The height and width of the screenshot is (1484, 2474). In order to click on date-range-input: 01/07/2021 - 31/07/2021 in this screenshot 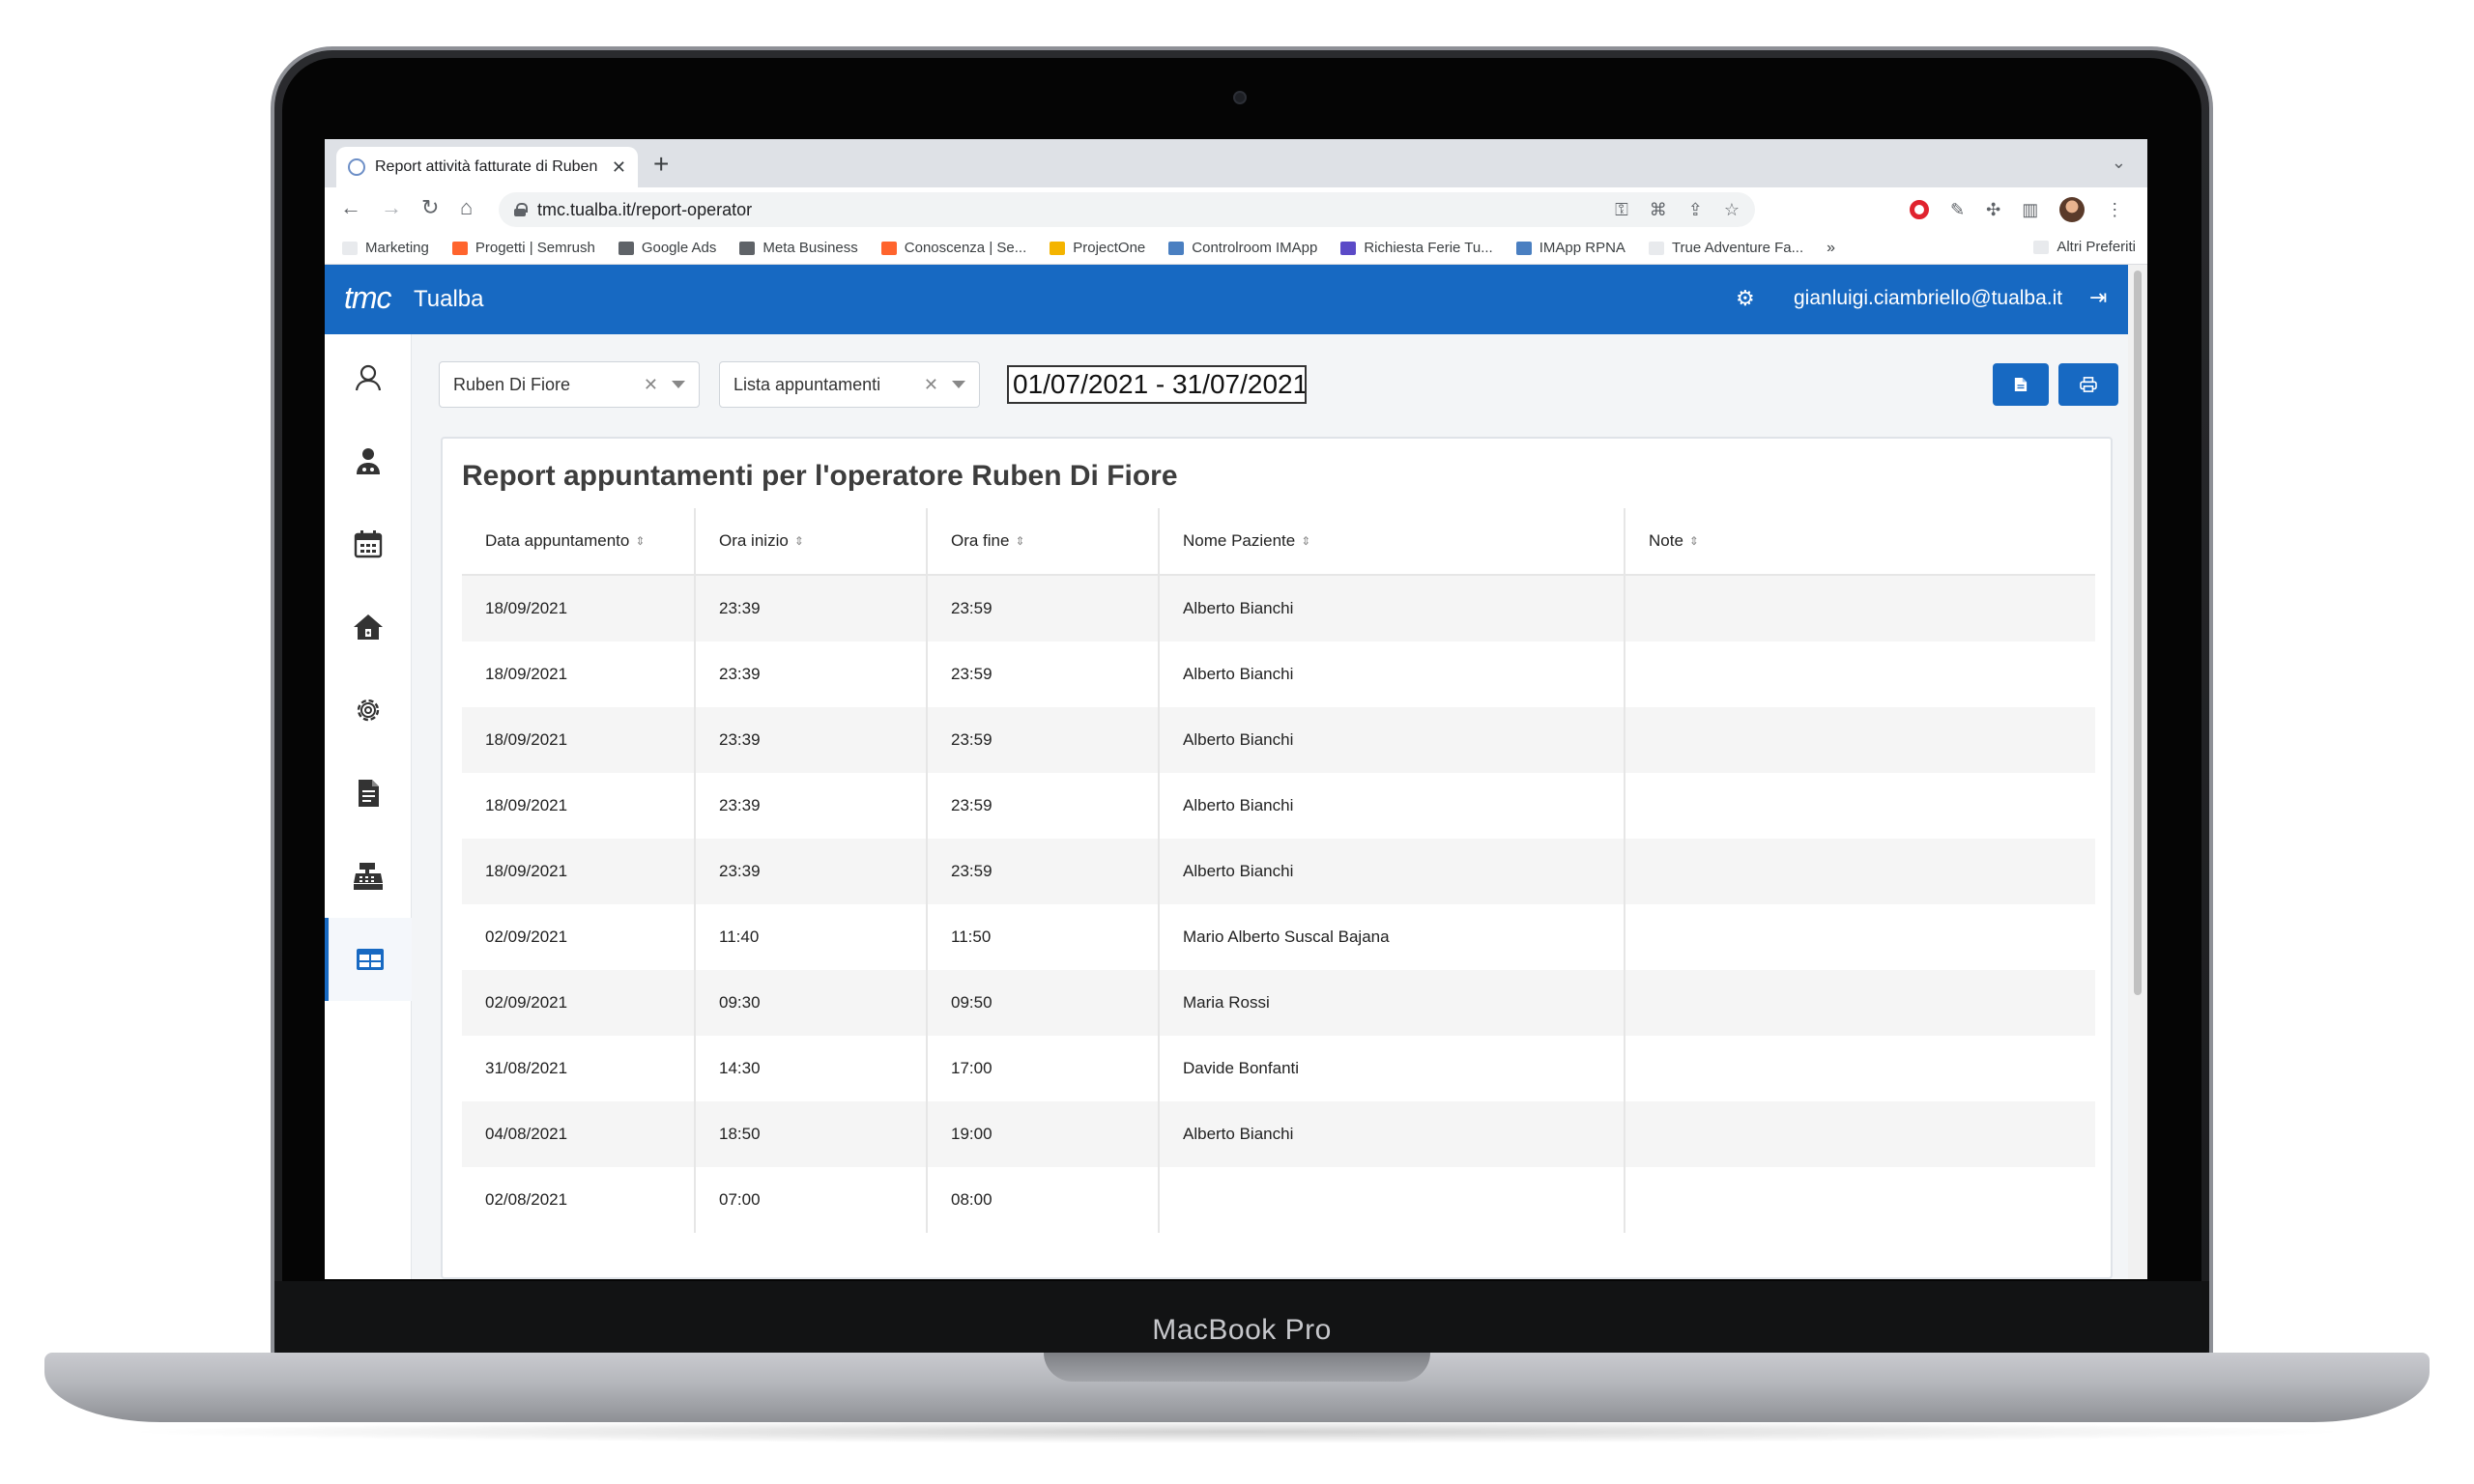, I will do `click(1157, 385)`.